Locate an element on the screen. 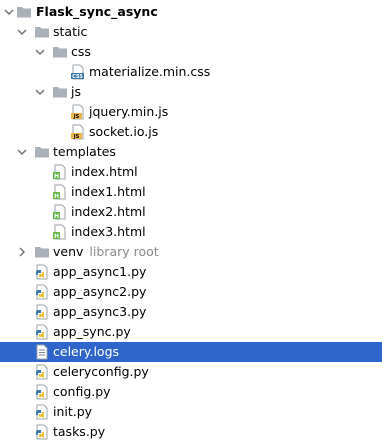 This screenshot has width=382, height=442. tree-row-celeryconfig-py: celeryconfig.py is located at coordinates (191, 372).